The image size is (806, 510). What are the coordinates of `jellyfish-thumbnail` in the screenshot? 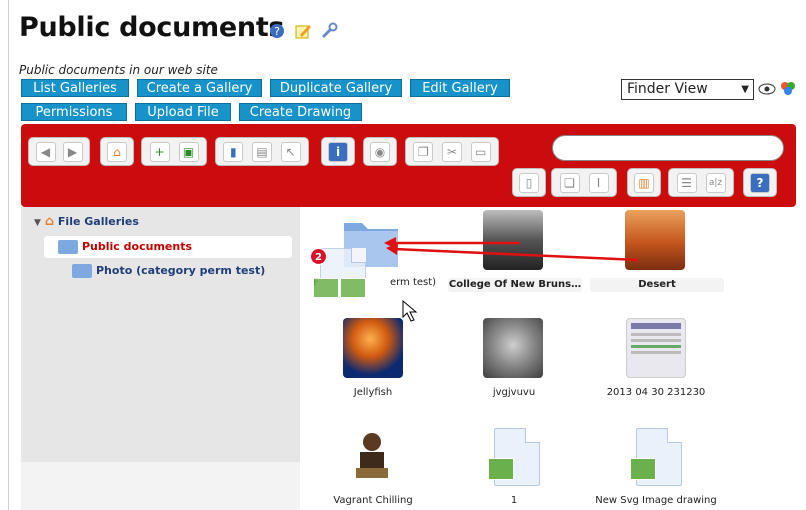 It's located at (373, 348).